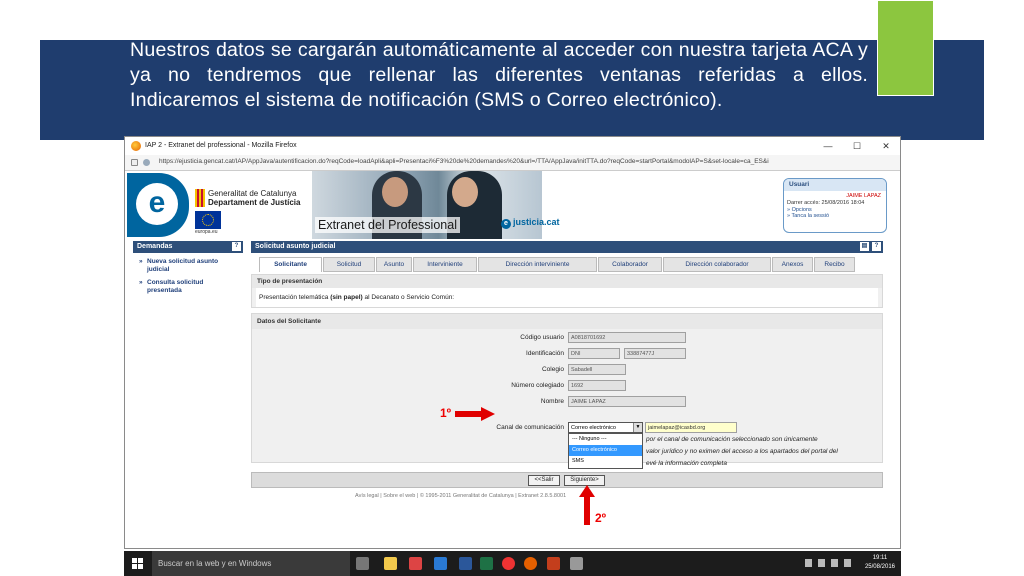  I want to click on battery-icon, so click(847, 563).